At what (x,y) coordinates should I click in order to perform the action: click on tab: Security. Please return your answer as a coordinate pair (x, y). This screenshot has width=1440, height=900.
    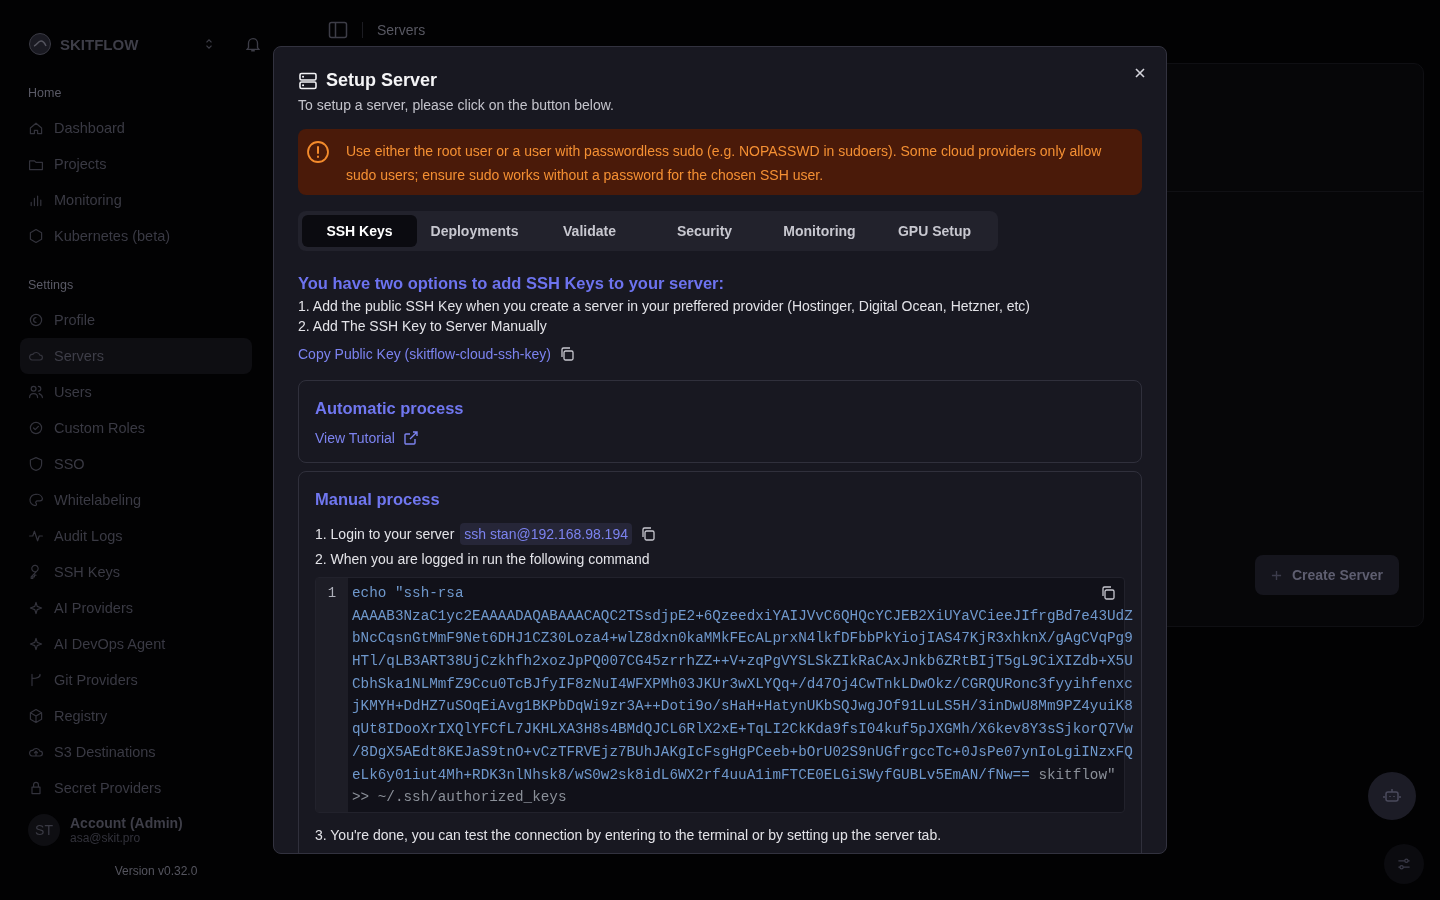
    Looking at the image, I should click on (704, 231).